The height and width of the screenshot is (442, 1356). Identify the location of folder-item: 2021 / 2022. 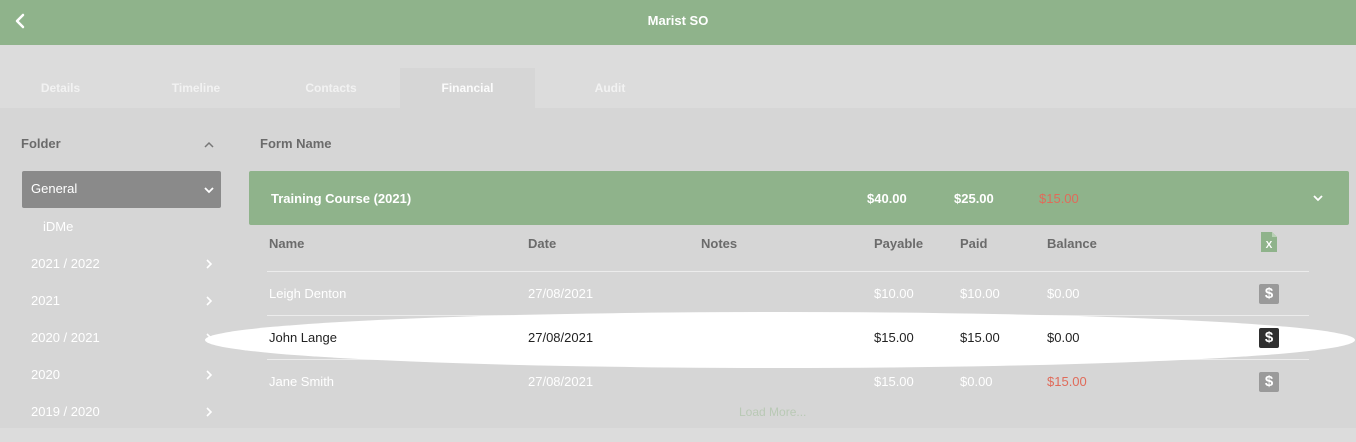
(115, 263).